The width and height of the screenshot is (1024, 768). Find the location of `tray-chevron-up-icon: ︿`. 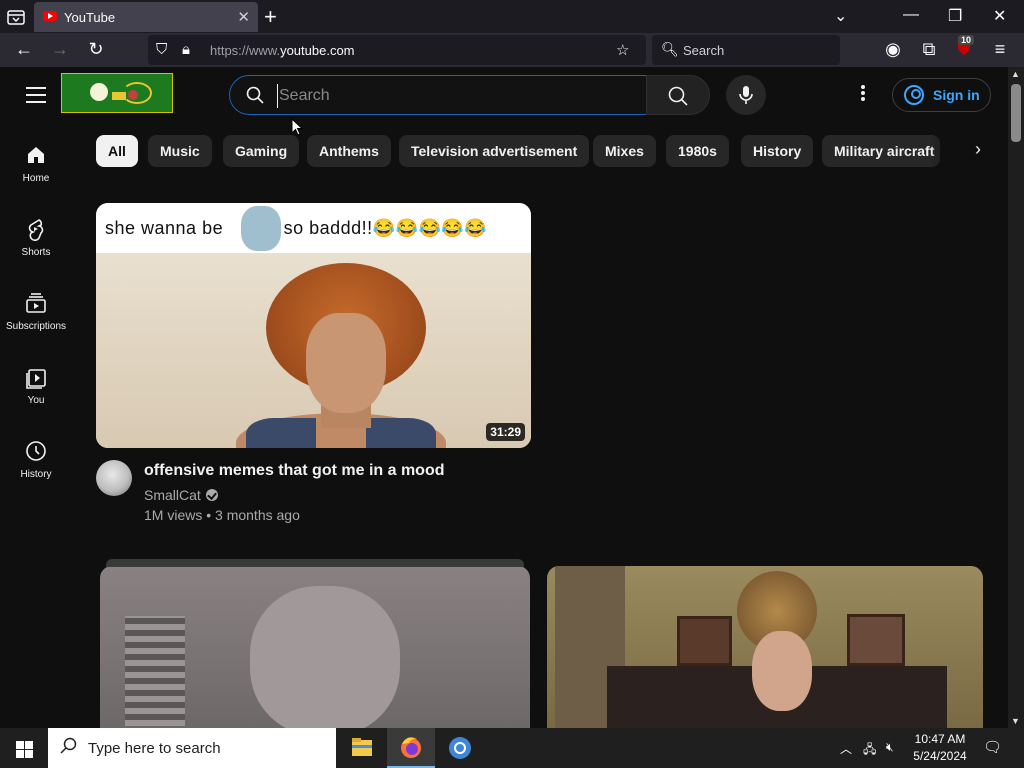

tray-chevron-up-icon: ︿ is located at coordinates (846, 748).